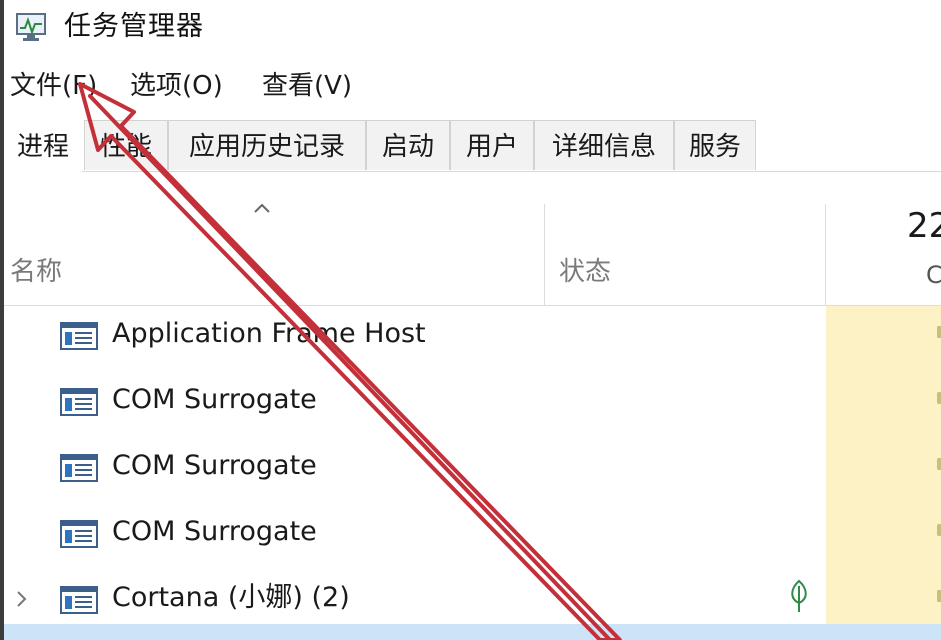 This screenshot has width=941, height=640. I want to click on leaf-icon, so click(799, 596).